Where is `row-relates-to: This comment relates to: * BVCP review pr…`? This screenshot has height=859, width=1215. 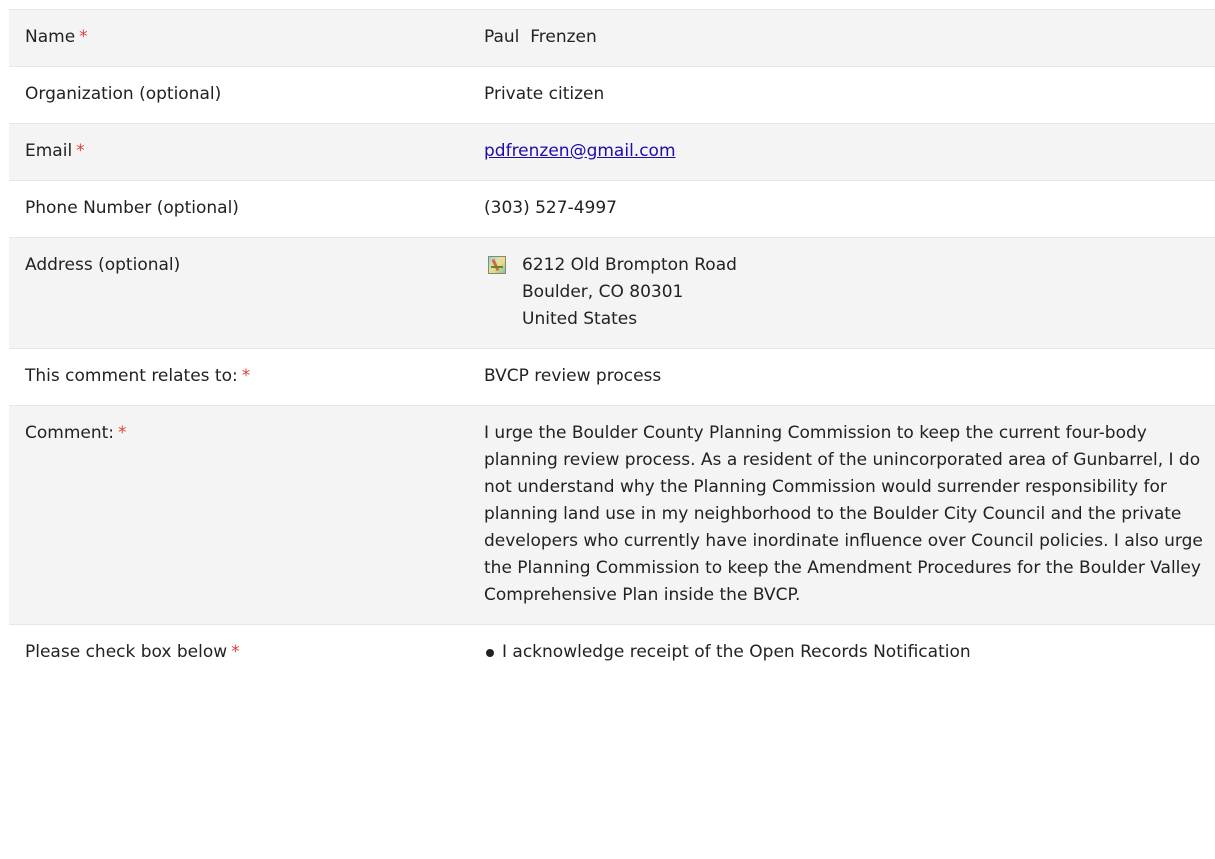 row-relates-to: This comment relates to: * BVCP review pr… is located at coordinates (612, 377).